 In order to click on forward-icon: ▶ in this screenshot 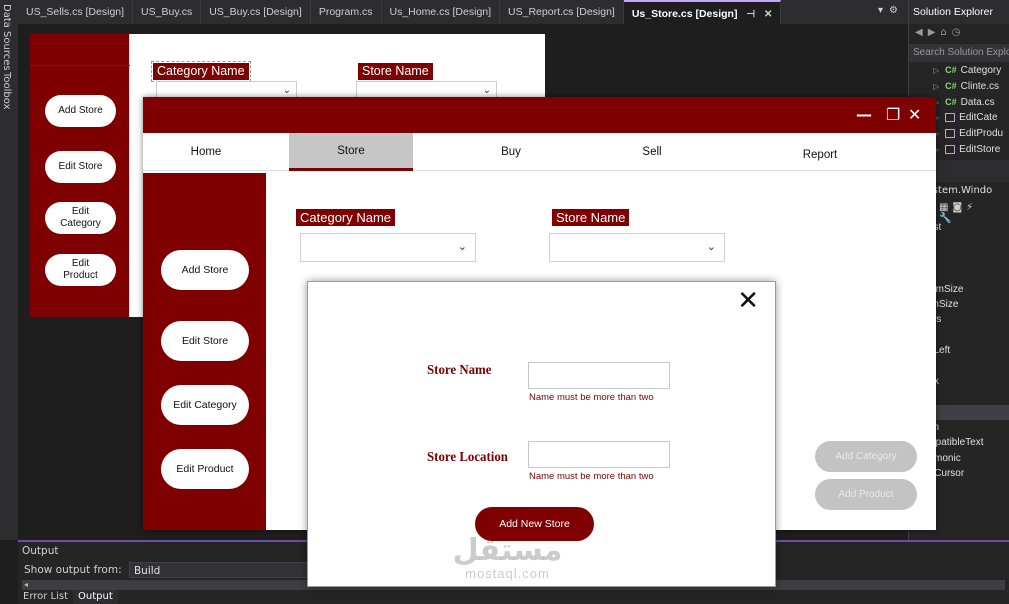, I will do `click(934, 32)`.